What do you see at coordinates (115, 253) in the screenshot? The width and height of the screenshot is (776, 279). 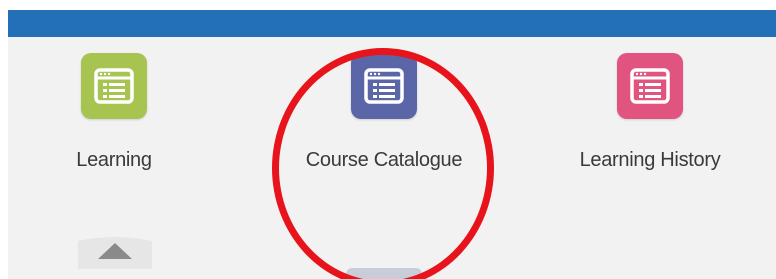 I see `caret-up-icon` at bounding box center [115, 253].